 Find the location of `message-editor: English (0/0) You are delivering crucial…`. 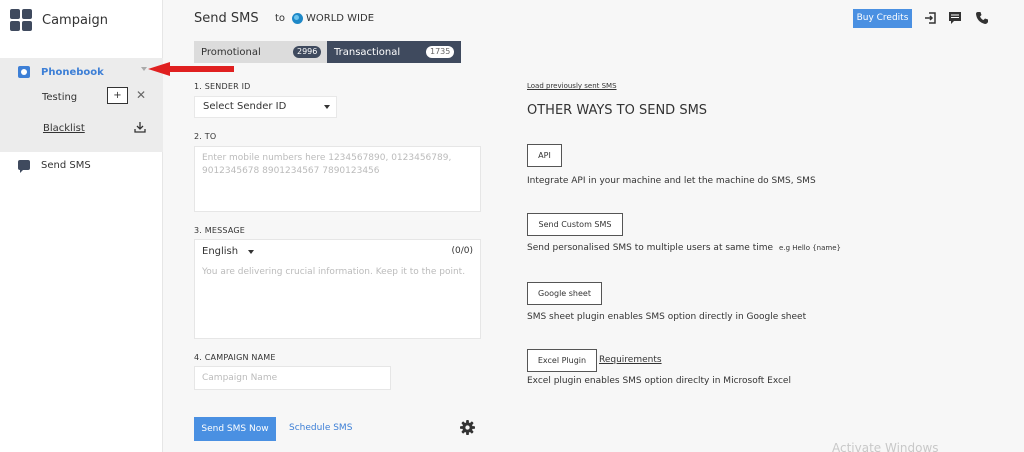

message-editor: English (0/0) You are delivering crucial… is located at coordinates (337, 289).